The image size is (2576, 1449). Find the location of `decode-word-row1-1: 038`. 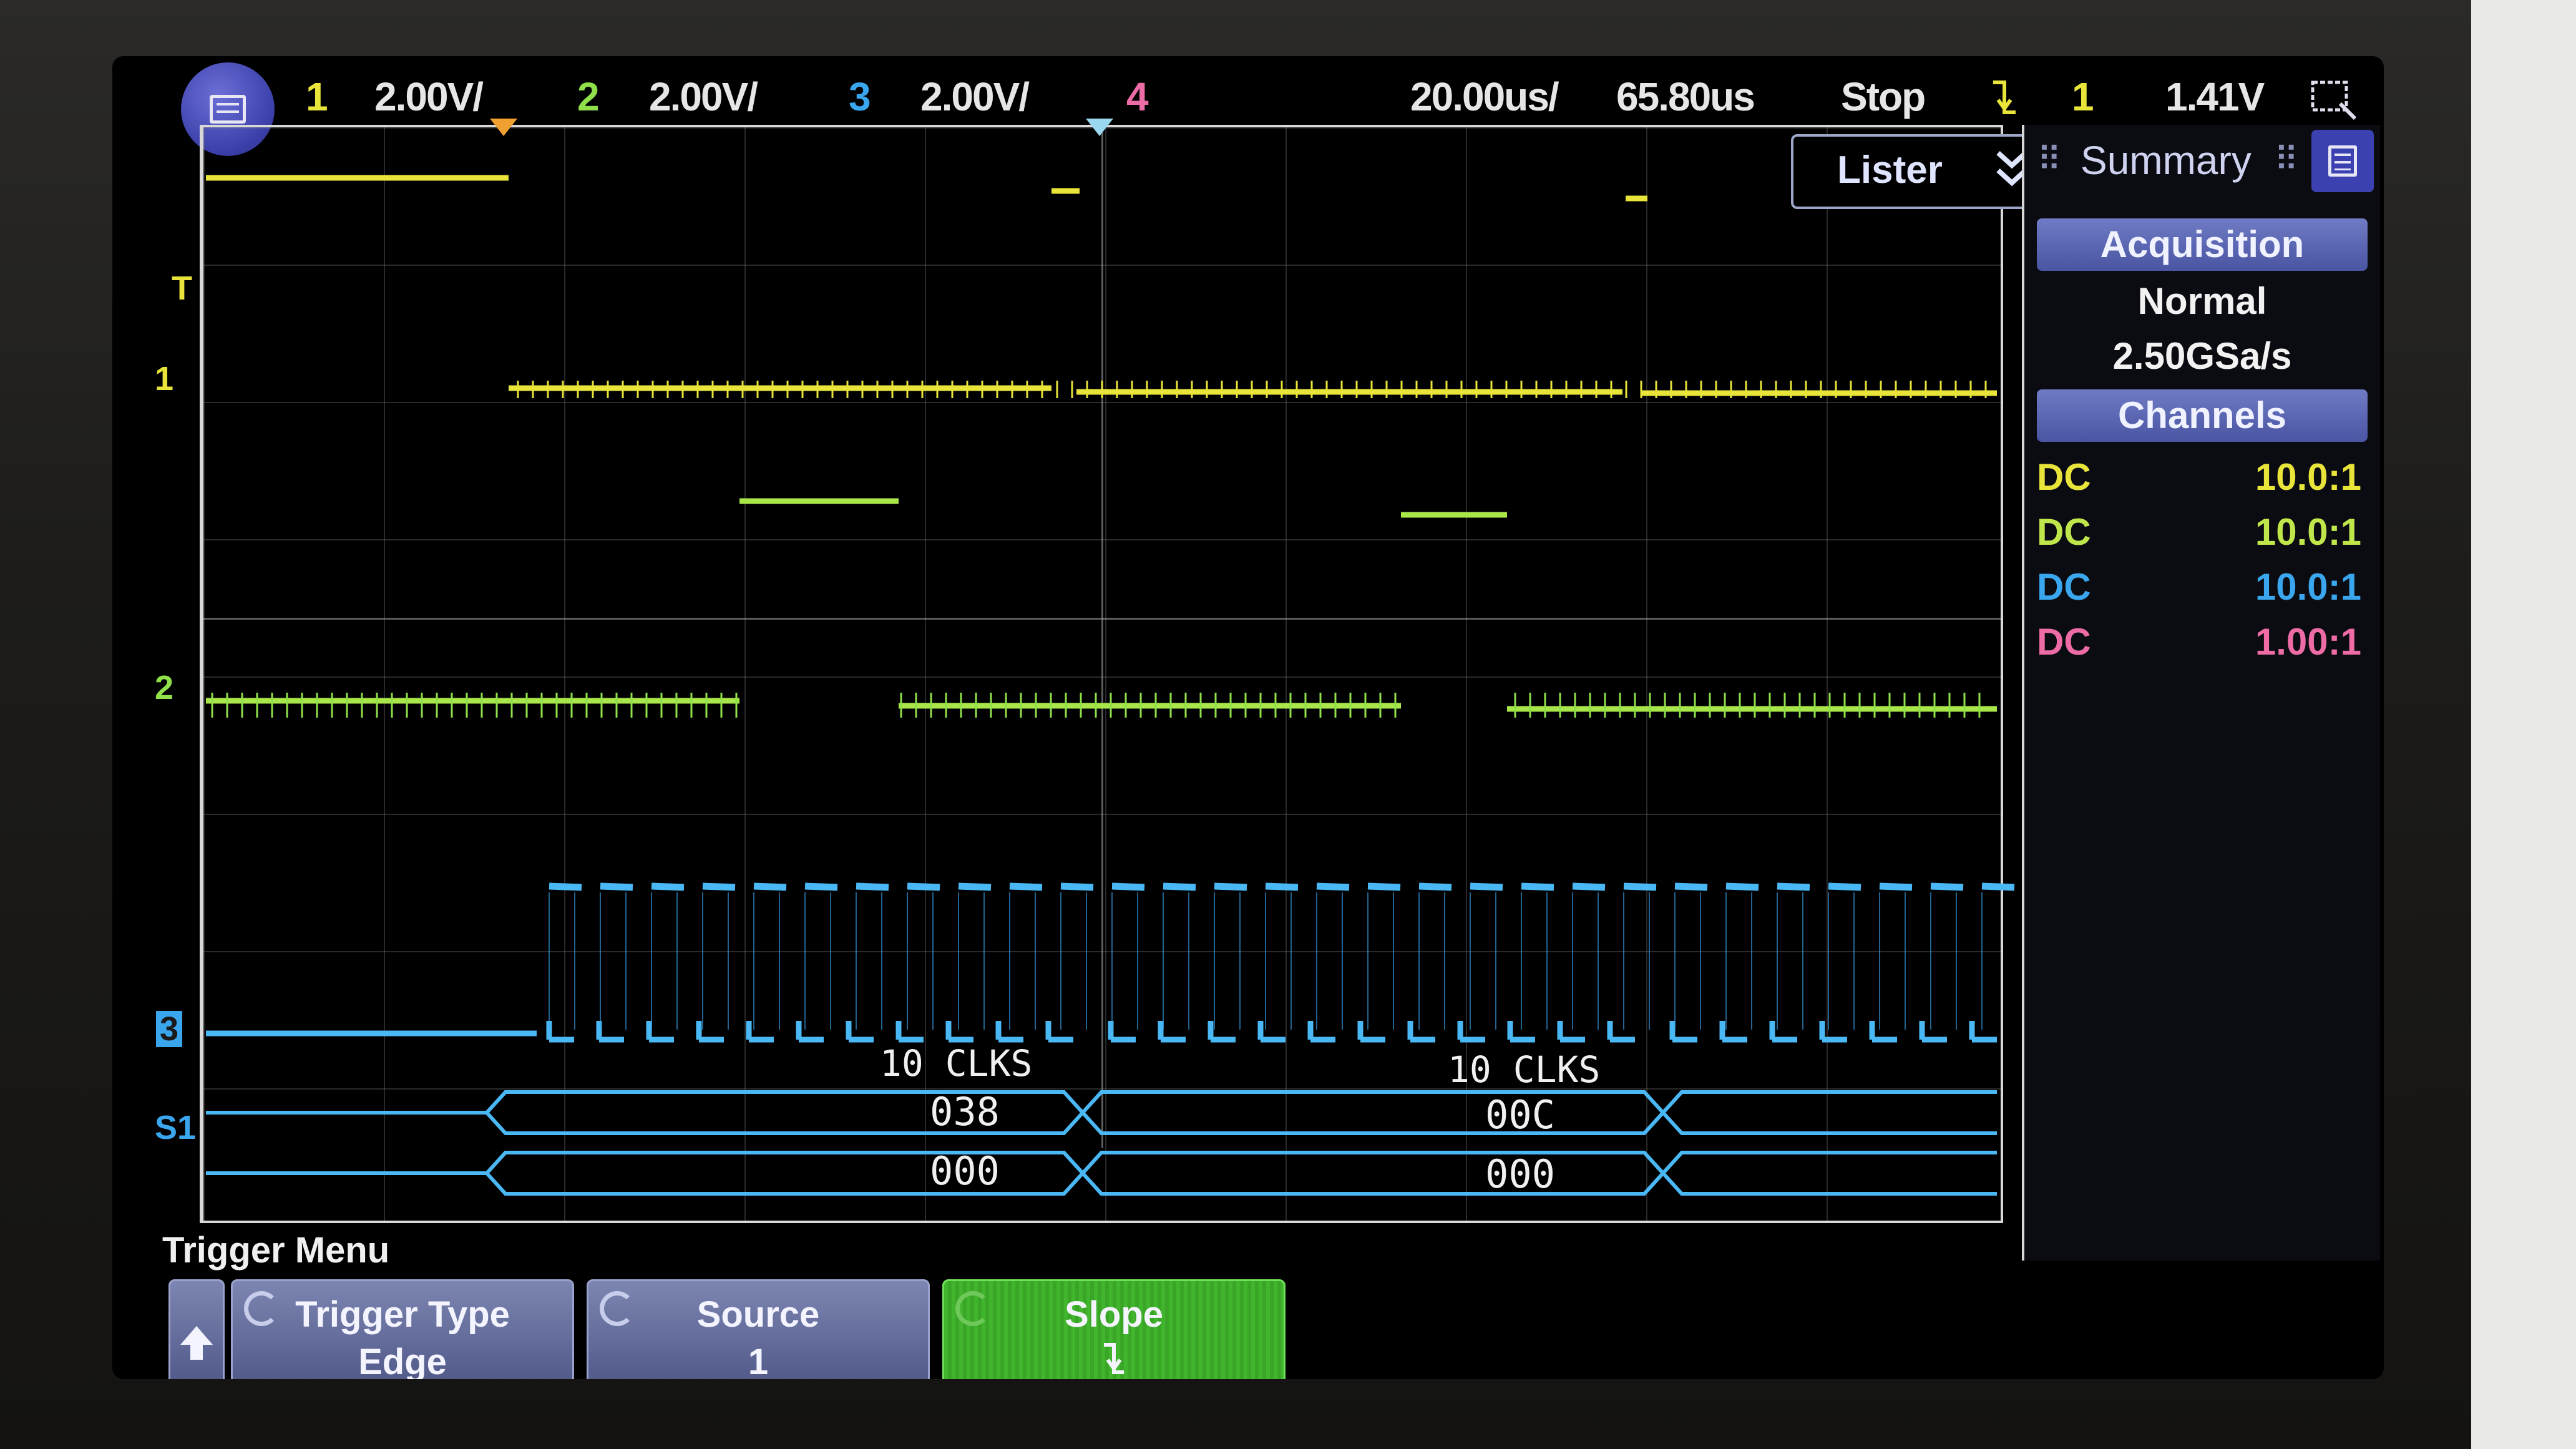

decode-word-row1-1: 038 is located at coordinates (965, 1111).